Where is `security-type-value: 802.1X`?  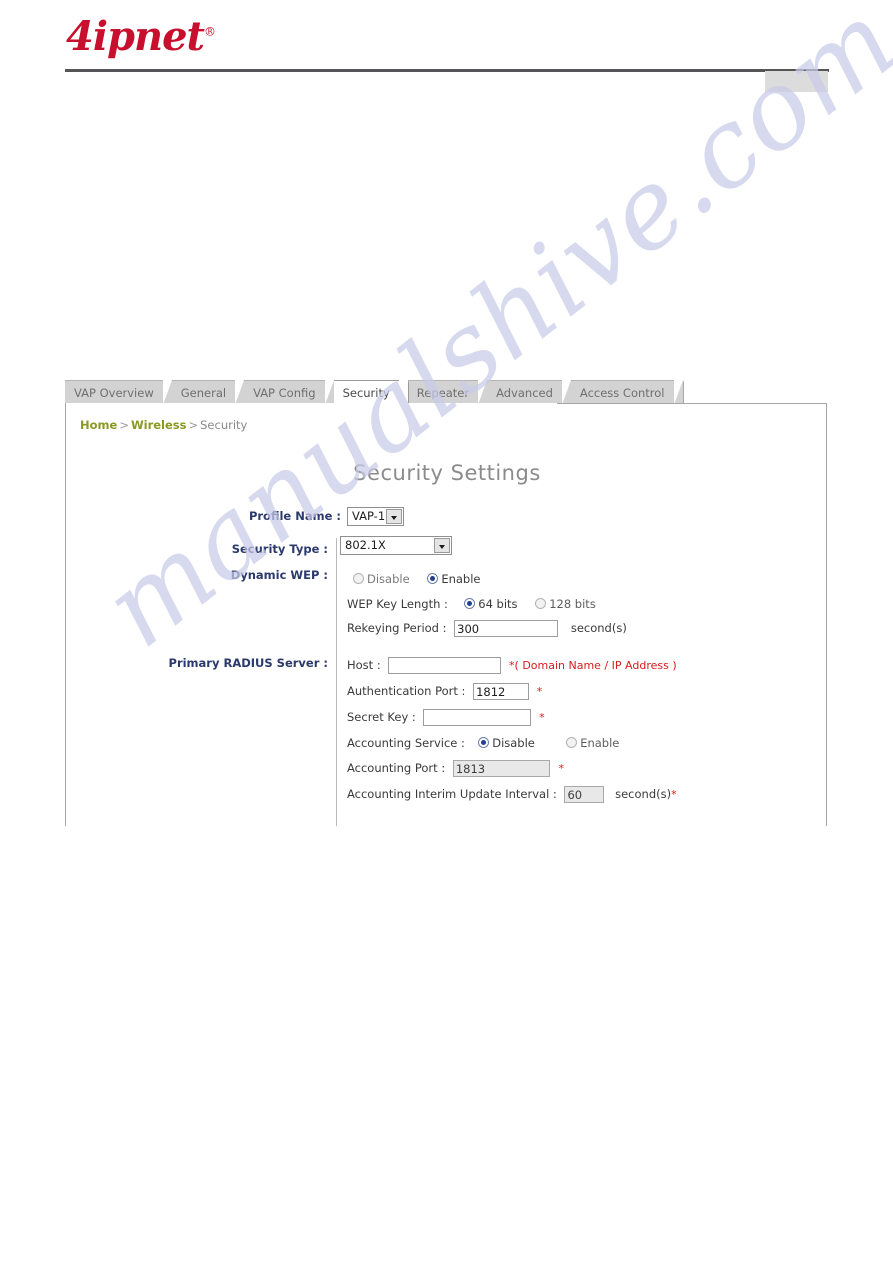 security-type-value: 802.1X is located at coordinates (365, 545).